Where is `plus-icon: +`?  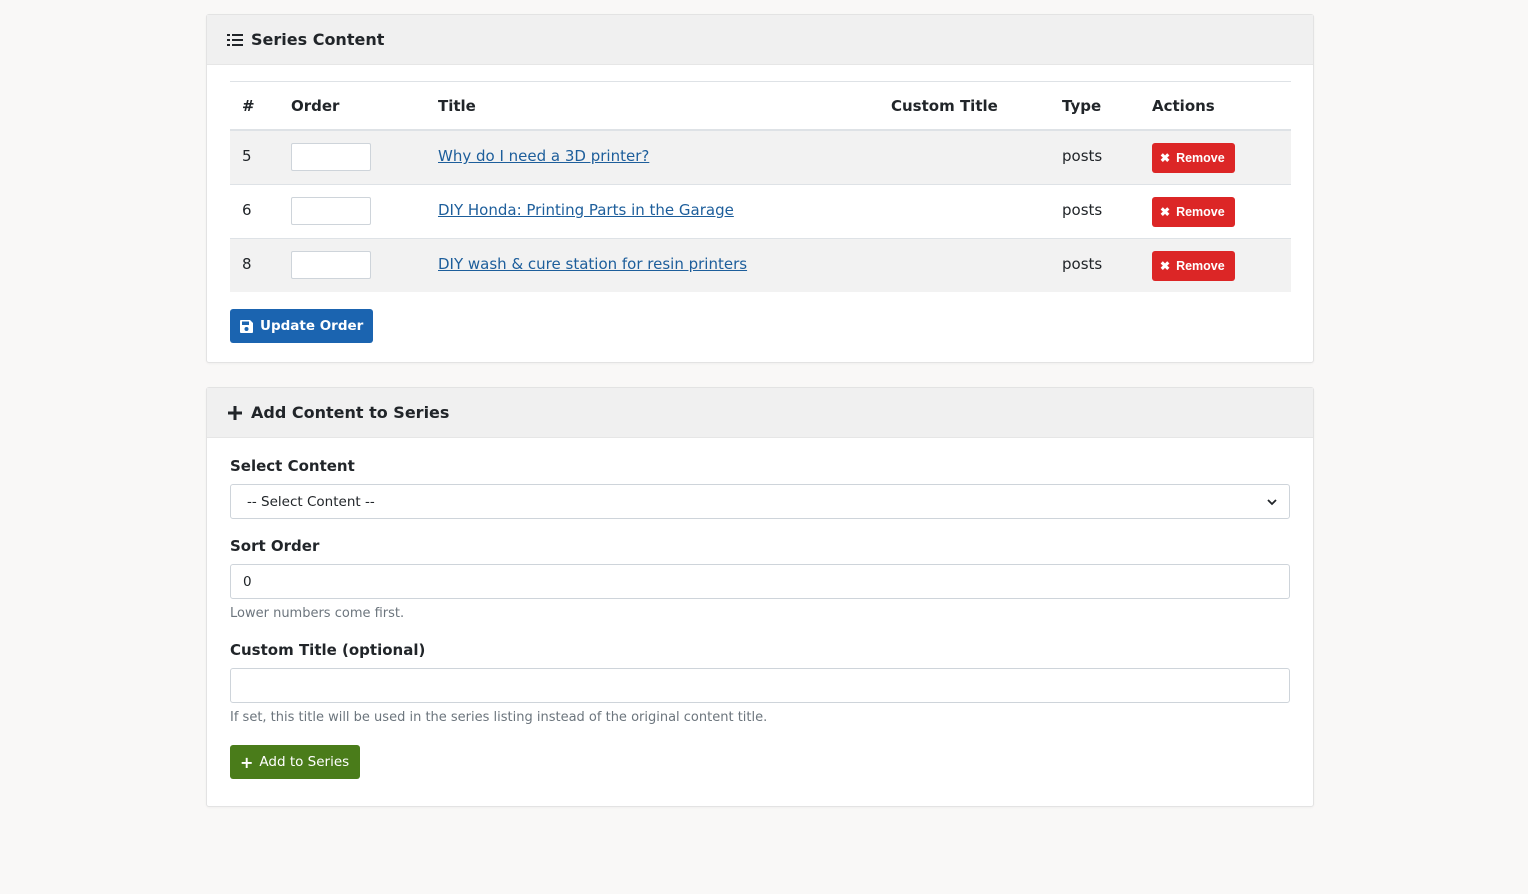 plus-icon: + is located at coordinates (247, 762).